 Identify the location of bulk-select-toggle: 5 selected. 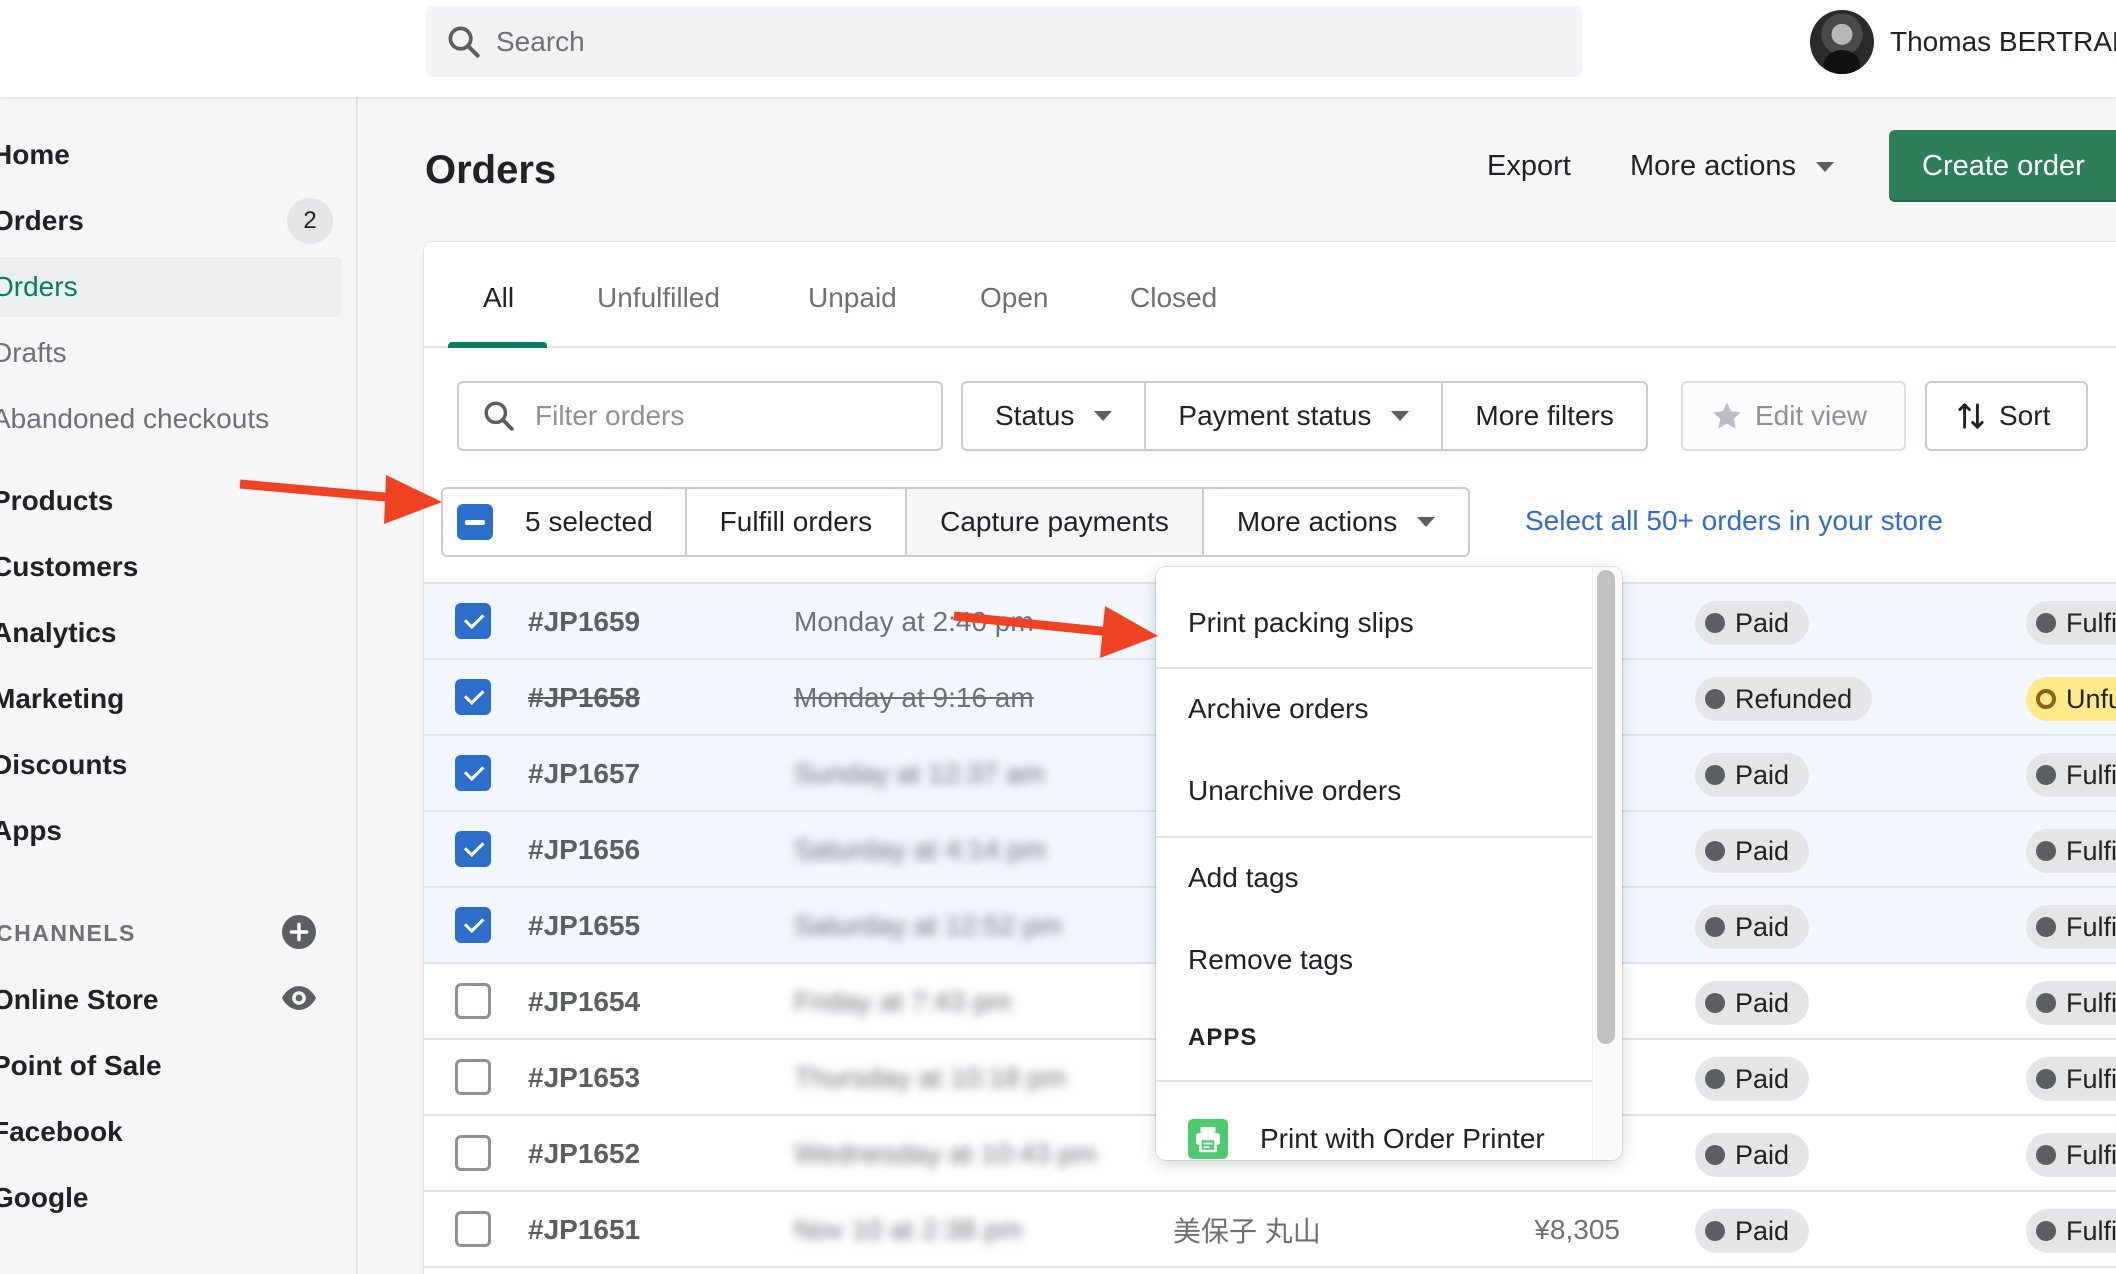
(565, 522).